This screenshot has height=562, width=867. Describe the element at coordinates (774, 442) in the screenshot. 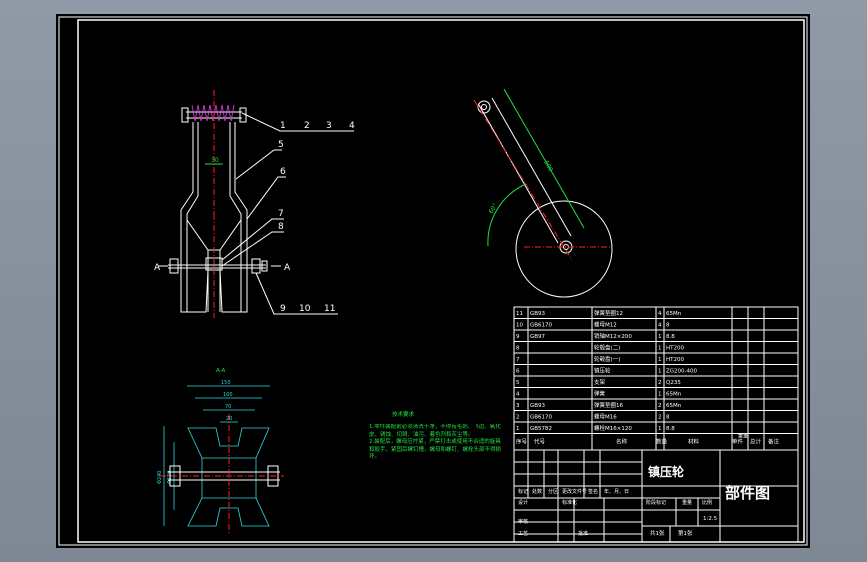

I see `bom-header: 备注` at that location.